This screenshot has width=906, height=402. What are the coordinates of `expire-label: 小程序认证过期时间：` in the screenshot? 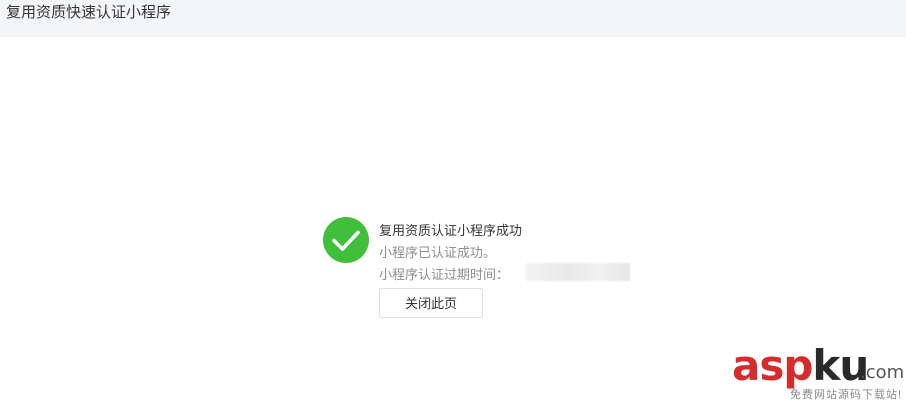 It's located at (444, 274).